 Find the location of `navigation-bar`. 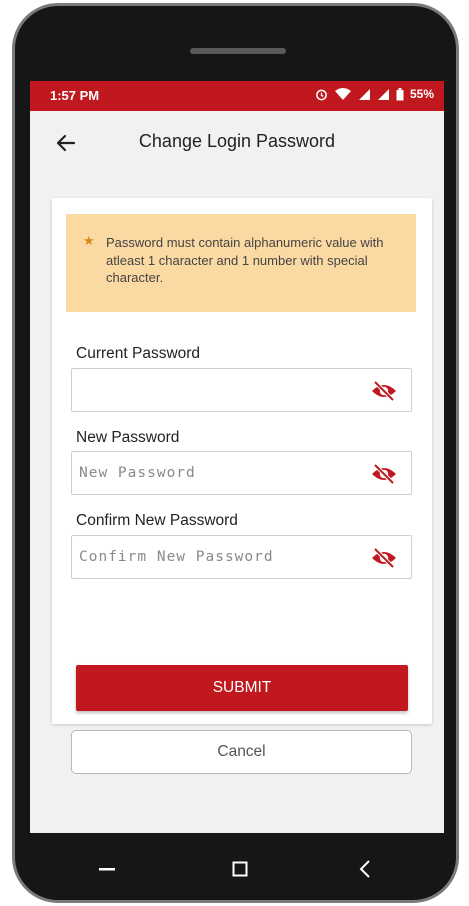

navigation-bar is located at coordinates (235, 866).